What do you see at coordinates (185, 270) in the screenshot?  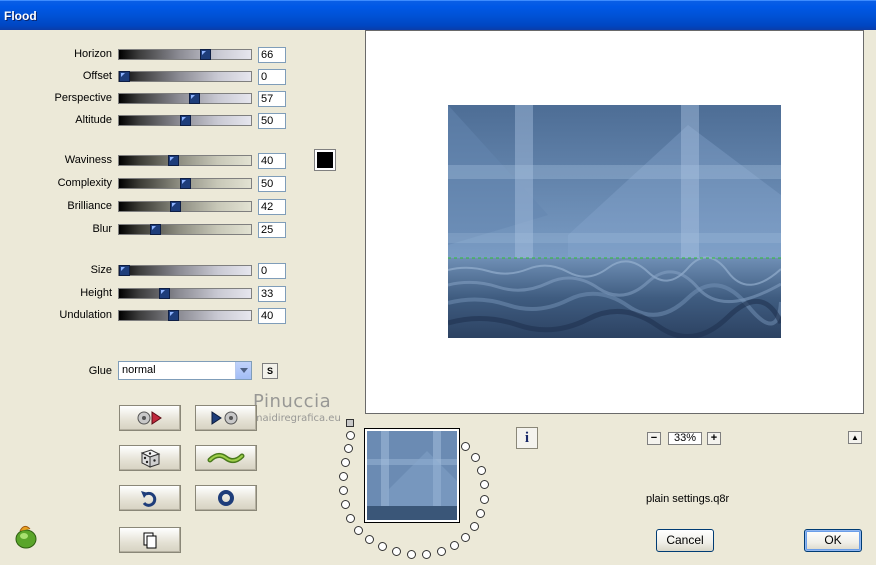 I see `size-slider` at bounding box center [185, 270].